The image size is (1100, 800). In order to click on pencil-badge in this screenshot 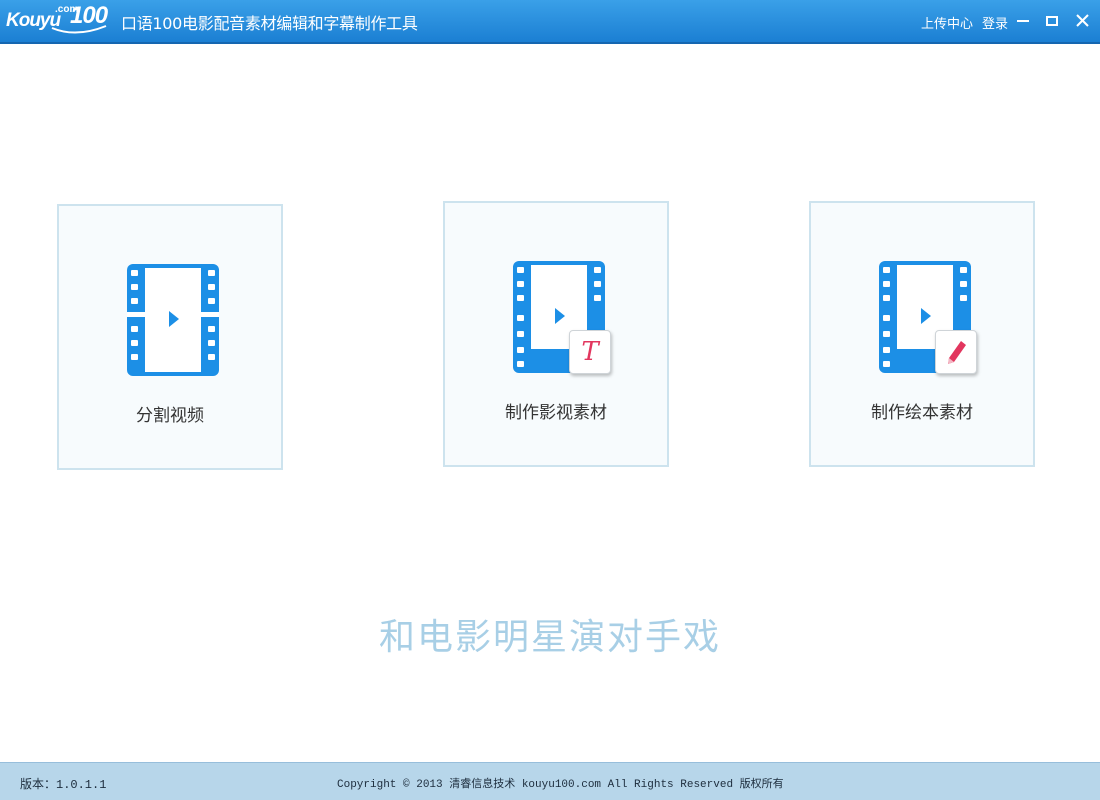, I will do `click(956, 352)`.